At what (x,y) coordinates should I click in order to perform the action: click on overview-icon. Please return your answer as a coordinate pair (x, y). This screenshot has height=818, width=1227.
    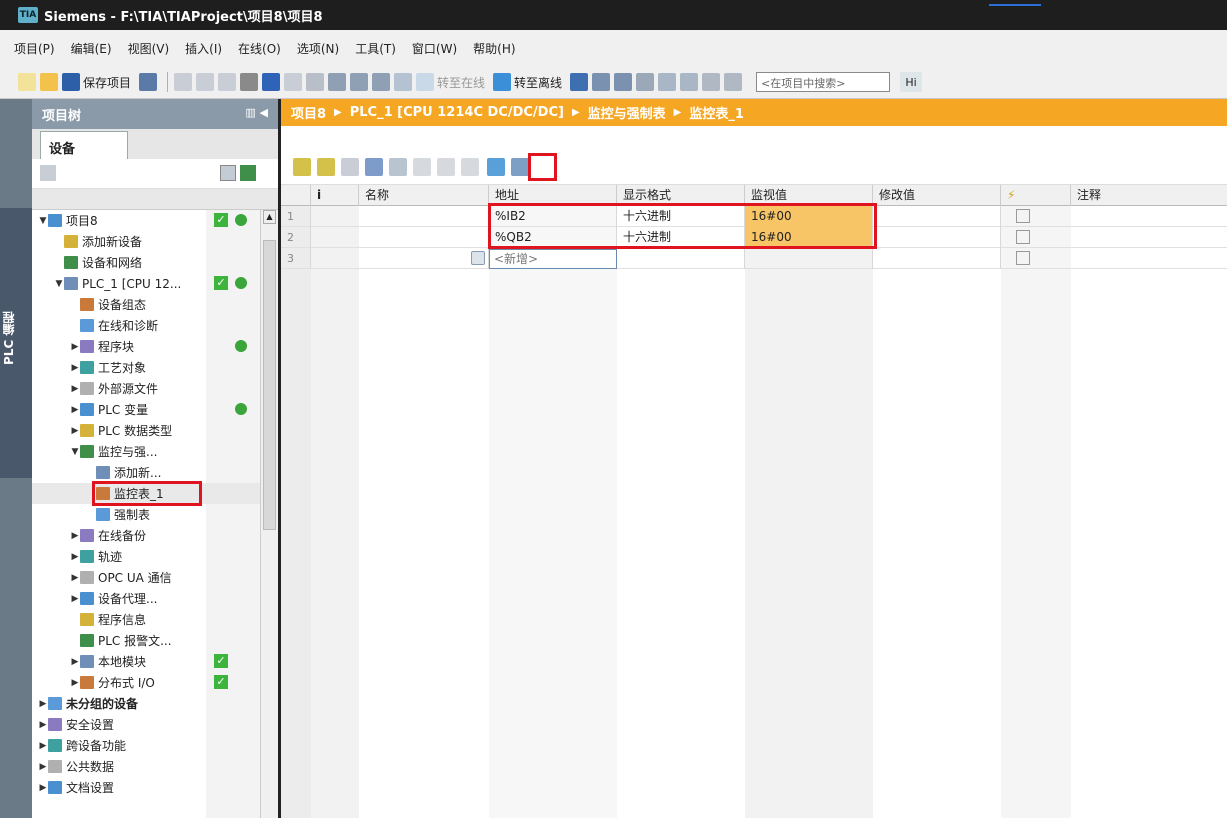
    Looking at the image, I should click on (228, 173).